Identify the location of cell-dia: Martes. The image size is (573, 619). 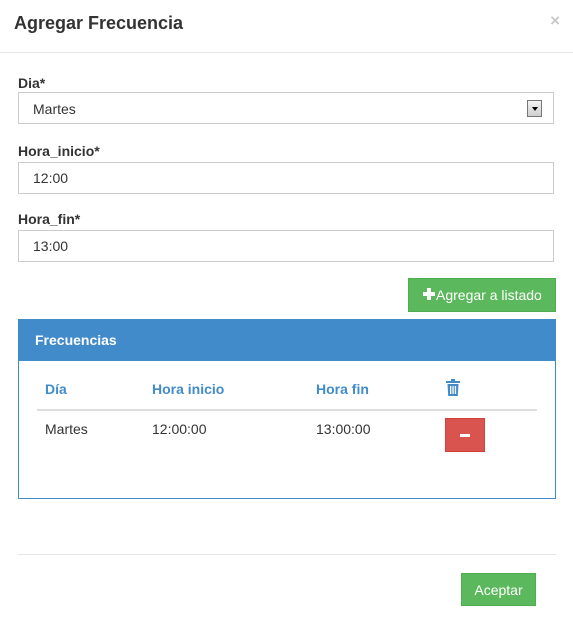
(66, 429).